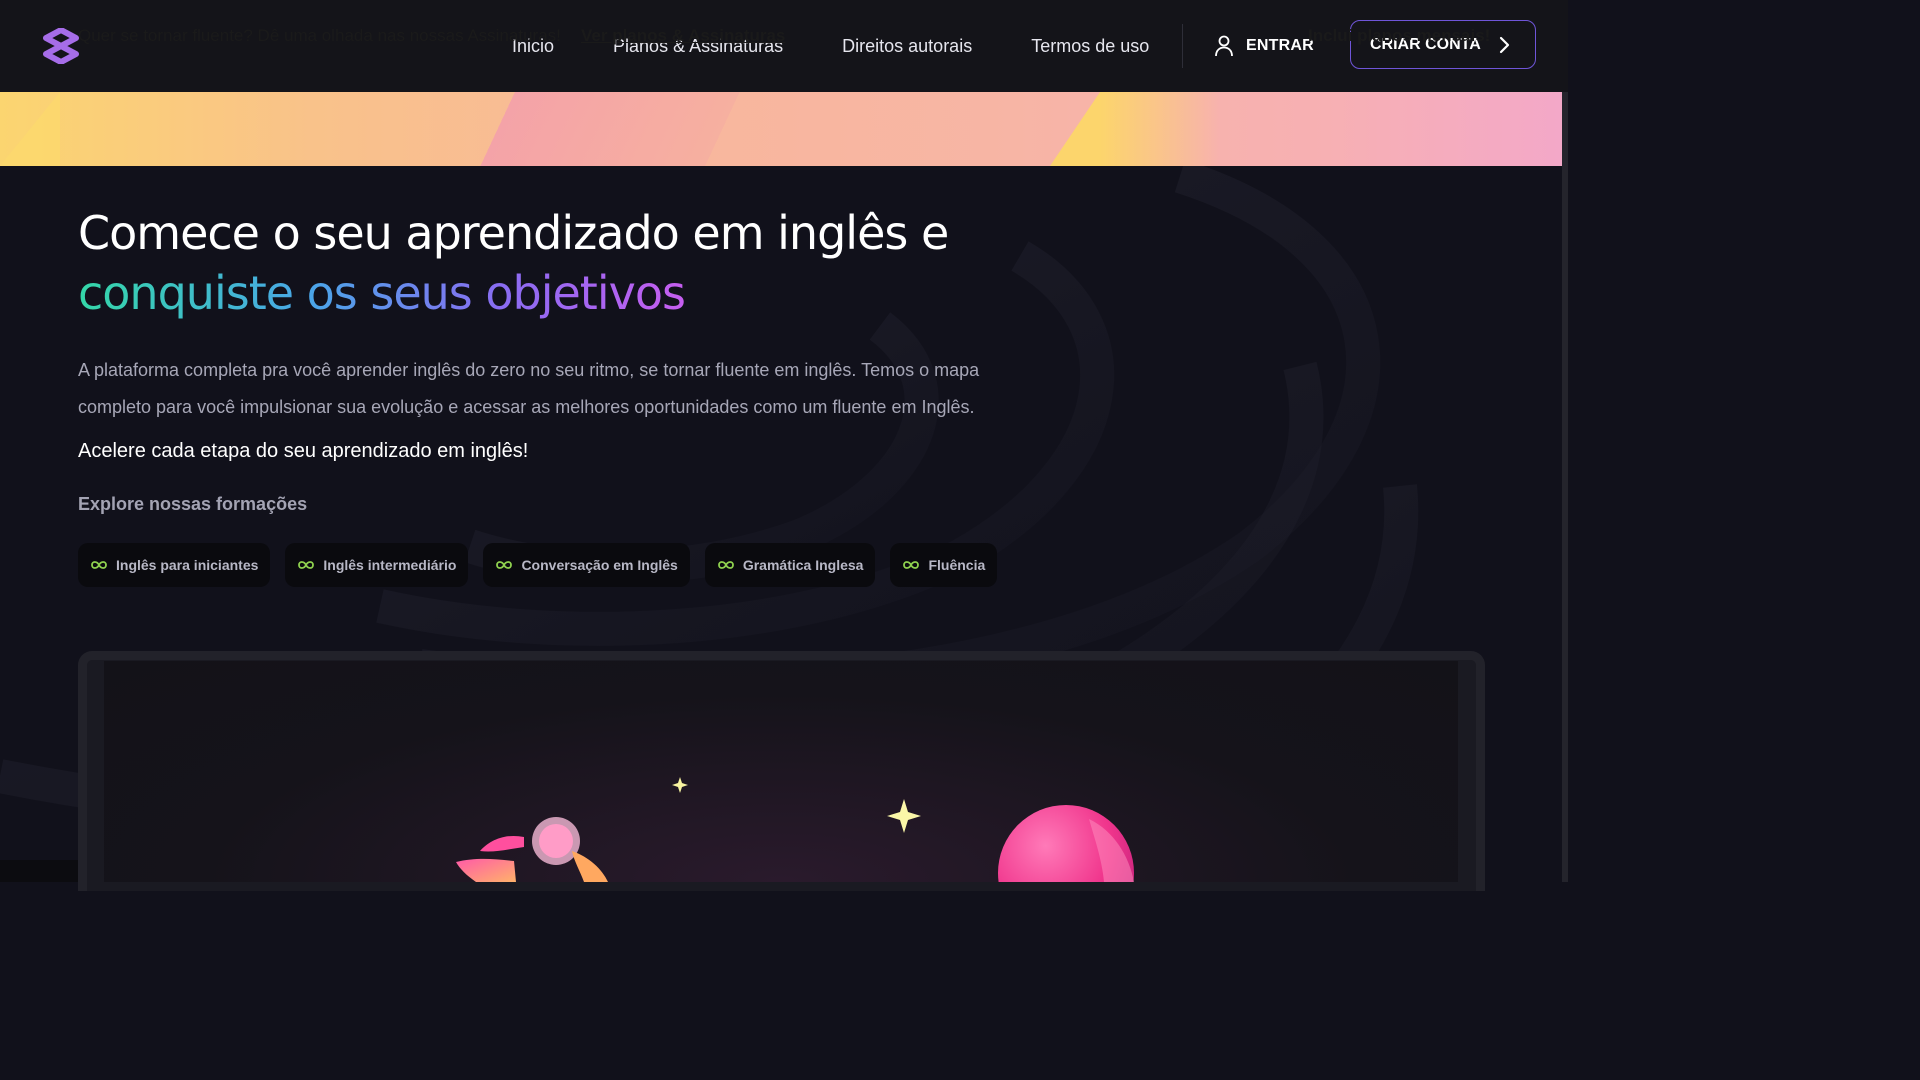 This screenshot has height=1080, width=1920. Describe the element at coordinates (781, 129) in the screenshot. I see `promo-banner` at that location.